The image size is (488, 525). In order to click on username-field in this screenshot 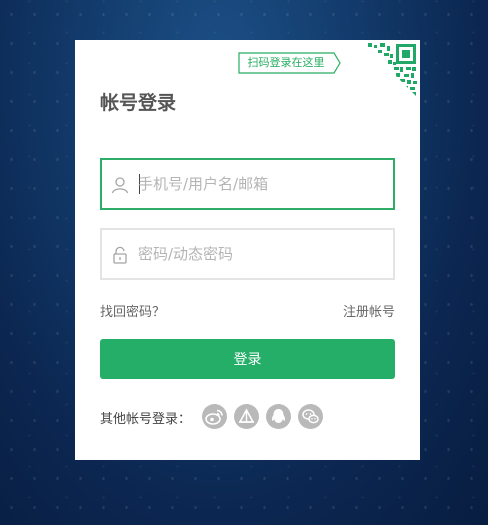, I will do `click(247, 184)`.